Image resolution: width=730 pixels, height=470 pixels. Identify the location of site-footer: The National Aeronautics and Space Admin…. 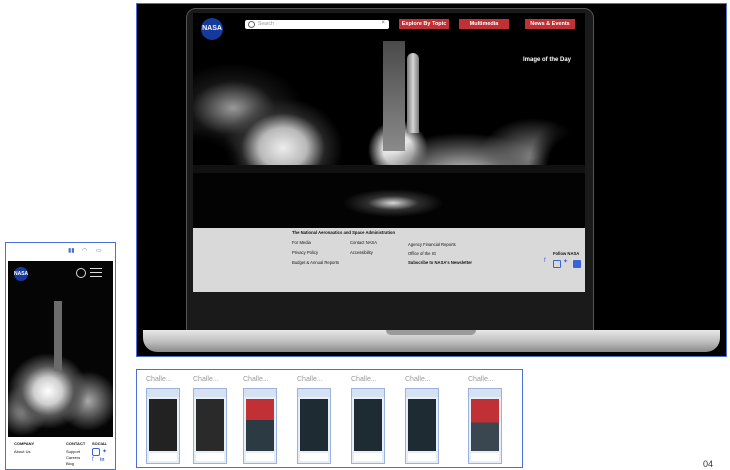
(389, 260).